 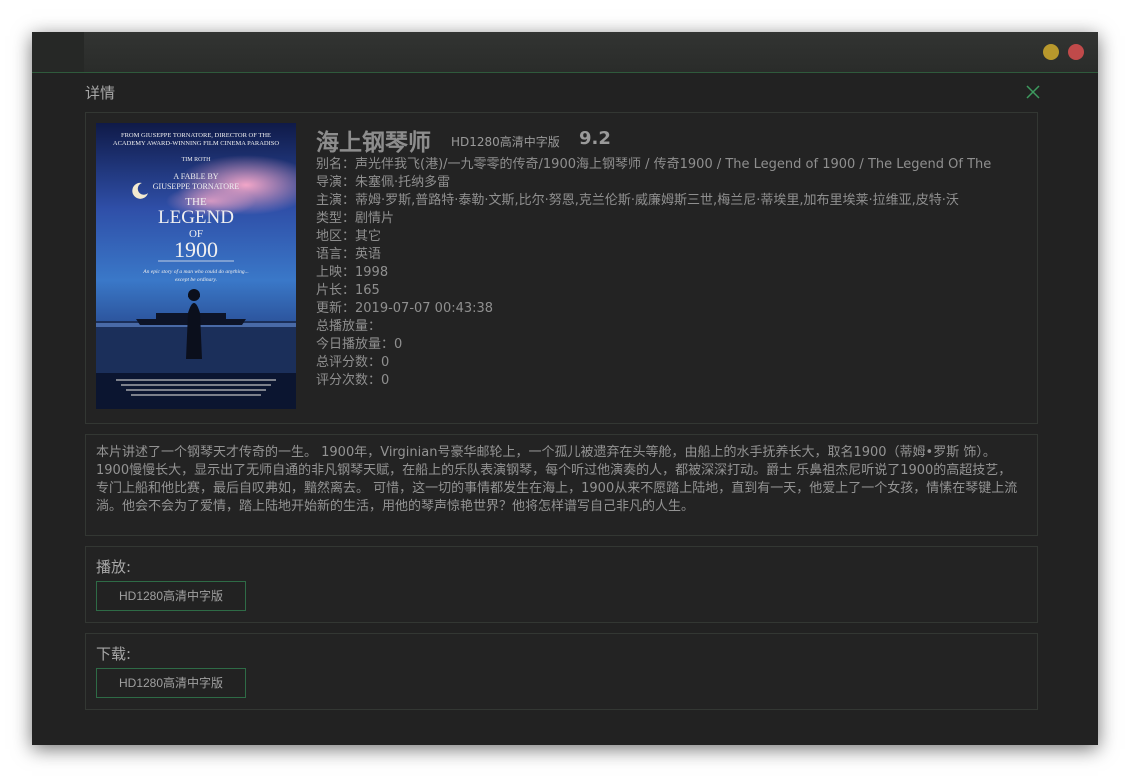 I want to click on detail-total-plays: 总播放量：, so click(x=349, y=326).